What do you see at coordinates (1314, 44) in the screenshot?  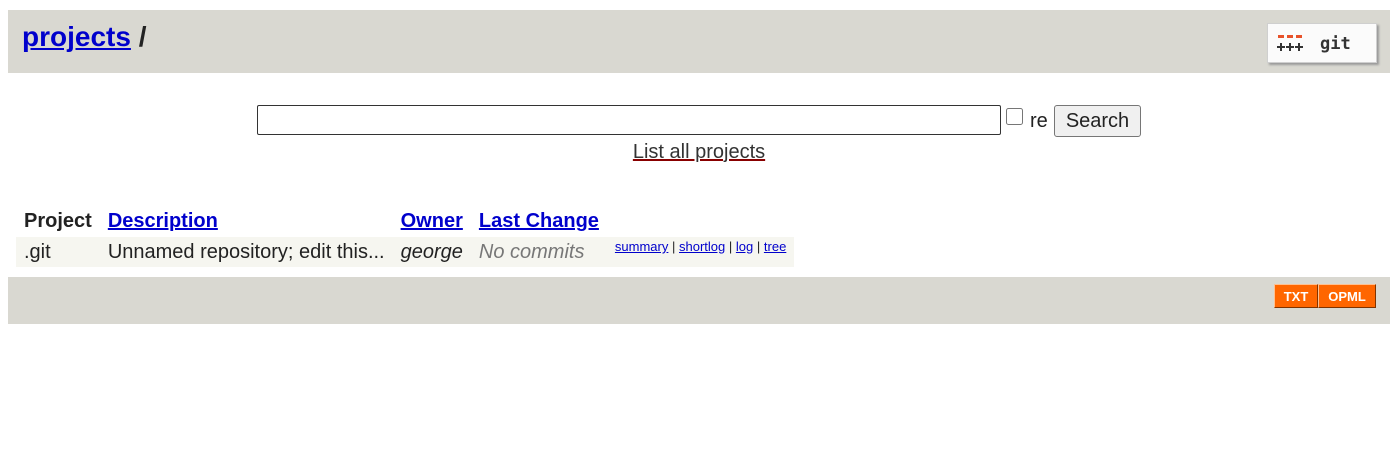 I see `git-logo-icon: git` at bounding box center [1314, 44].